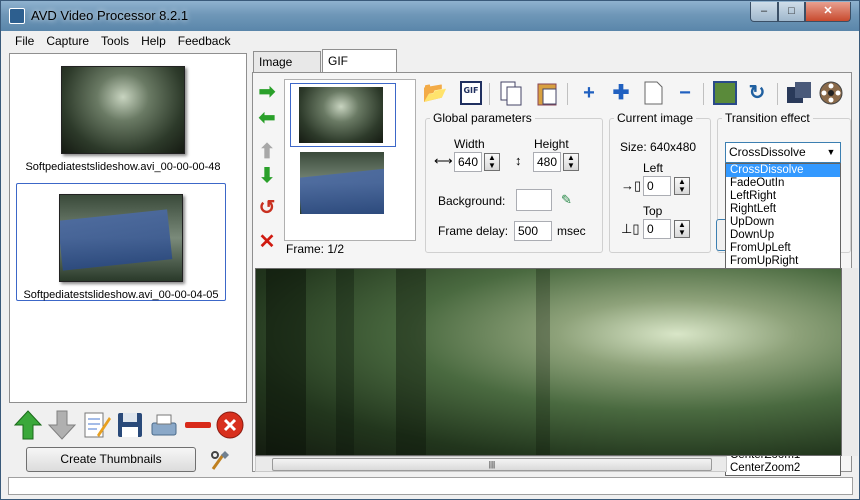  What do you see at coordinates (657, 186) in the screenshot?
I see `left-input: 0` at bounding box center [657, 186].